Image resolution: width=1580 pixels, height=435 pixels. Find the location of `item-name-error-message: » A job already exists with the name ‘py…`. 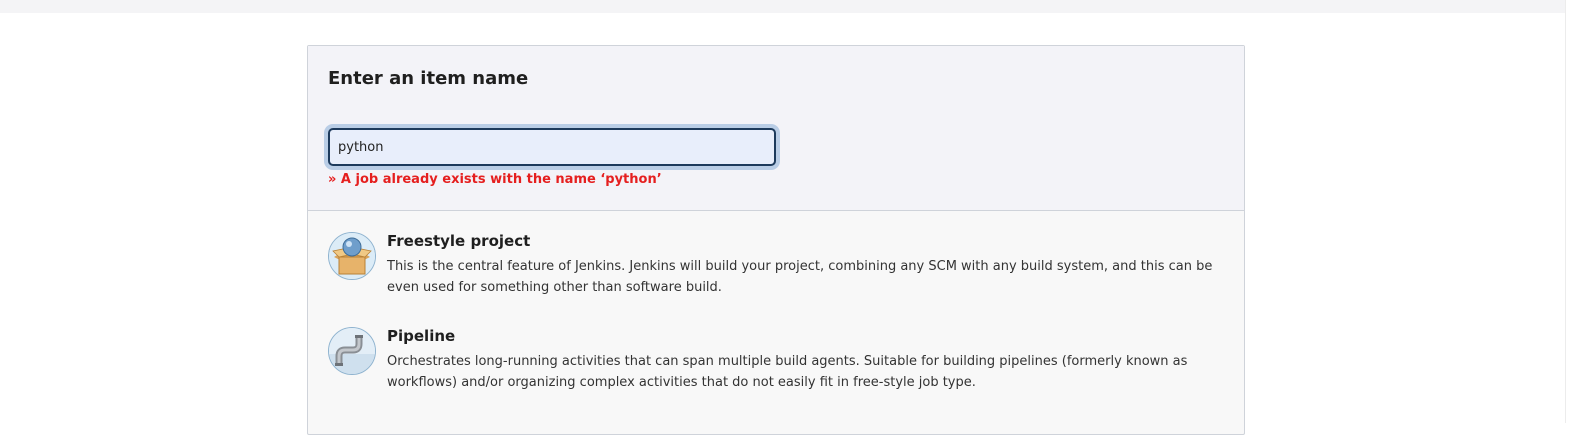

item-name-error-message: » A job already exists with the name ‘py… is located at coordinates (495, 179).